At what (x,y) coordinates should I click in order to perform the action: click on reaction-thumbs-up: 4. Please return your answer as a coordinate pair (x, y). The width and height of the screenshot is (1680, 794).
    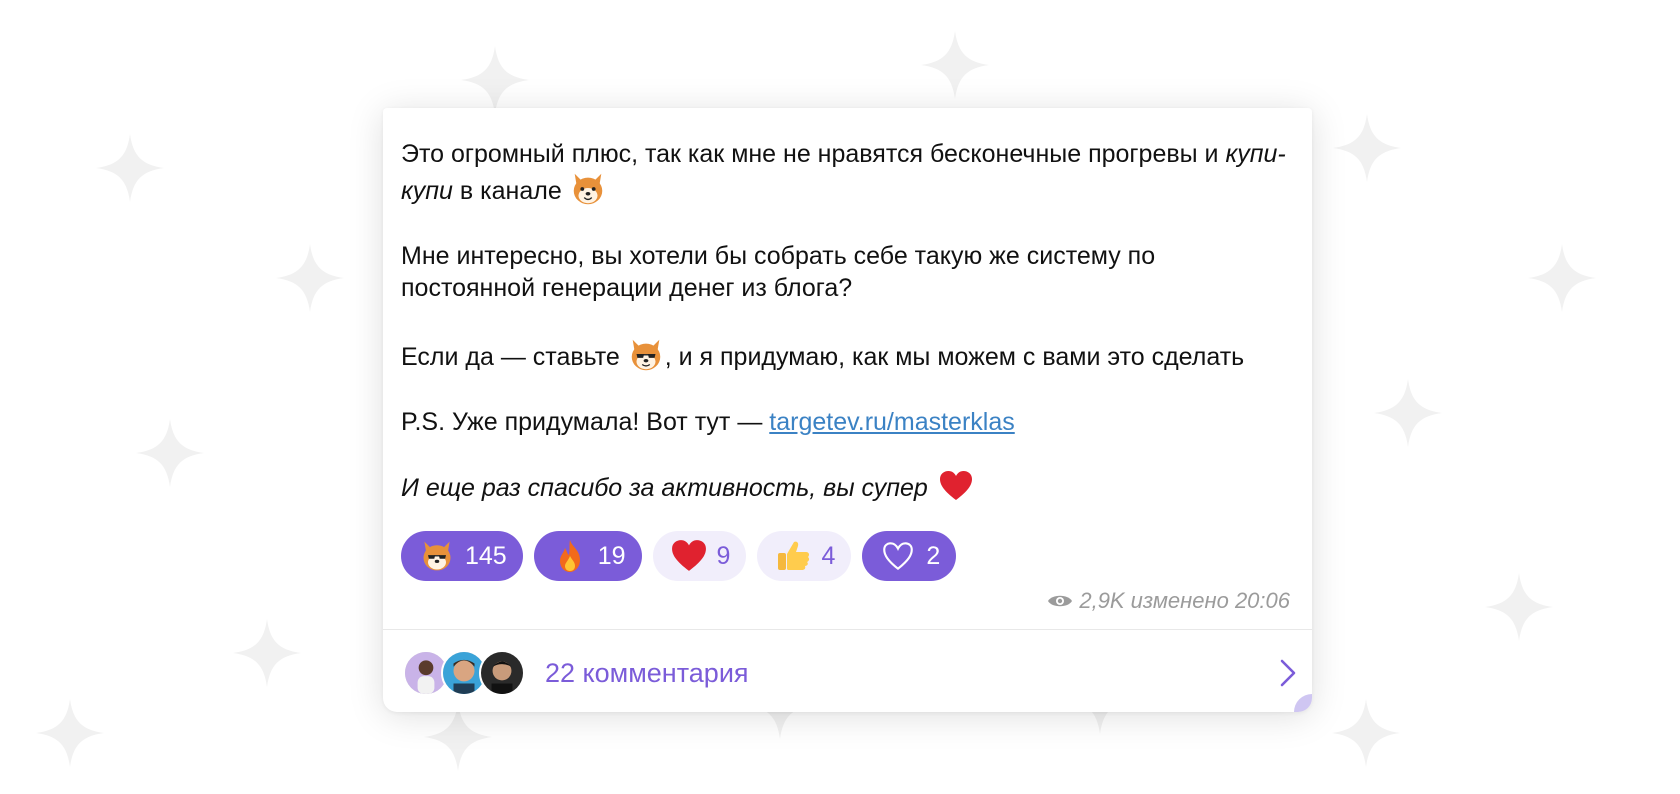
    Looking at the image, I should click on (804, 556).